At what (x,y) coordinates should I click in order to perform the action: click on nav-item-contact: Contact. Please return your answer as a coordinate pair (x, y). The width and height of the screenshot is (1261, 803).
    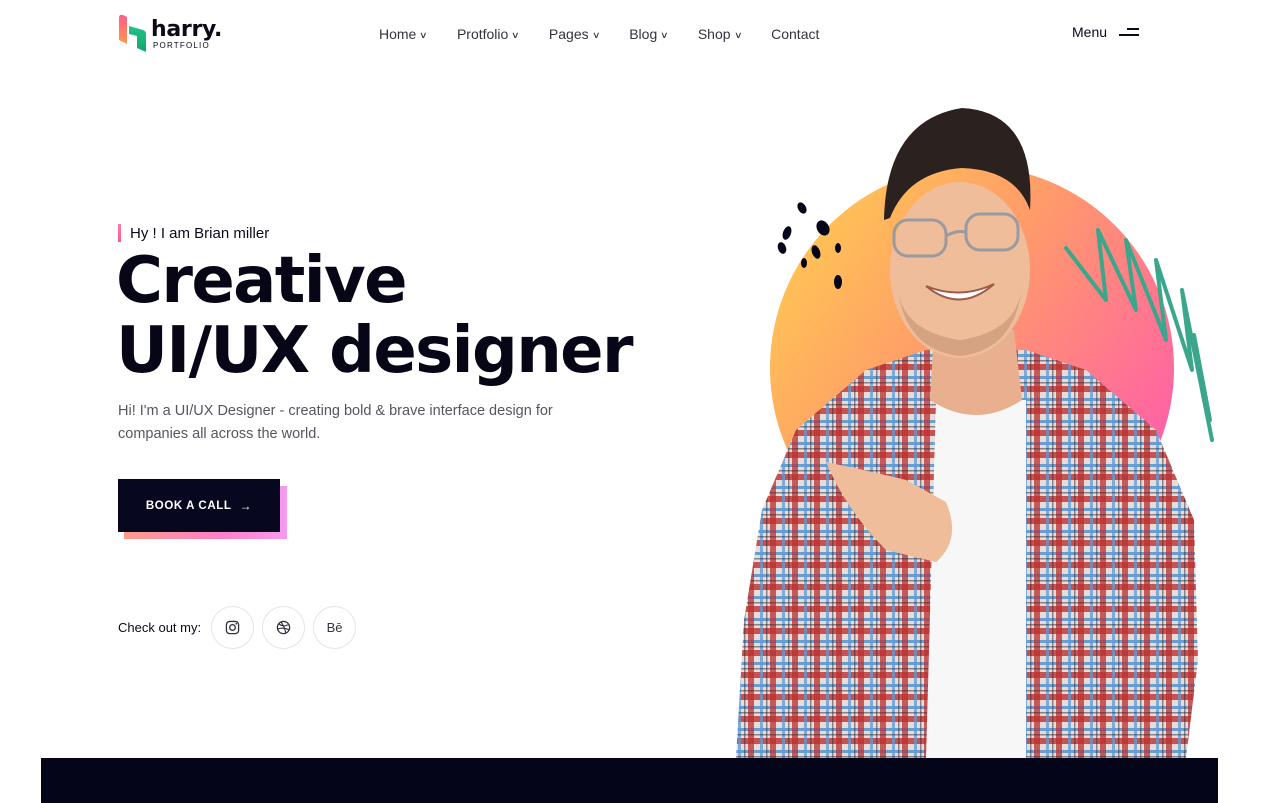
    Looking at the image, I should click on (795, 34).